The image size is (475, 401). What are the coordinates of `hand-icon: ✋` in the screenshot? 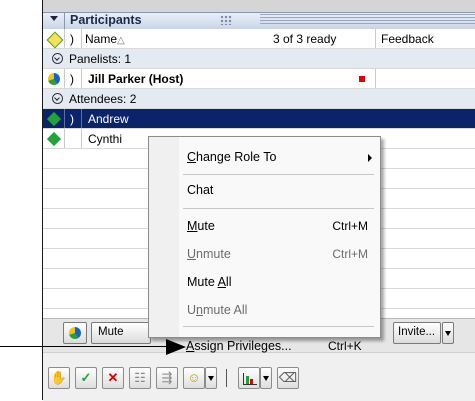 It's located at (59, 377).